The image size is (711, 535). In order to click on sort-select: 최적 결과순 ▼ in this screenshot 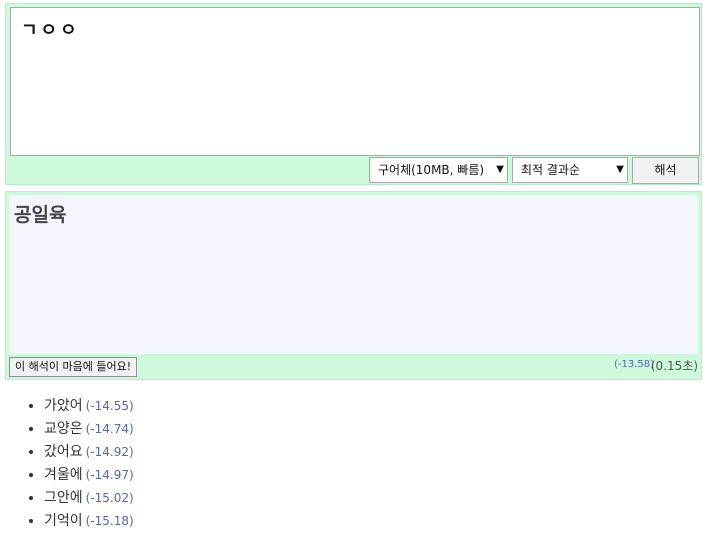, I will do `click(570, 170)`.